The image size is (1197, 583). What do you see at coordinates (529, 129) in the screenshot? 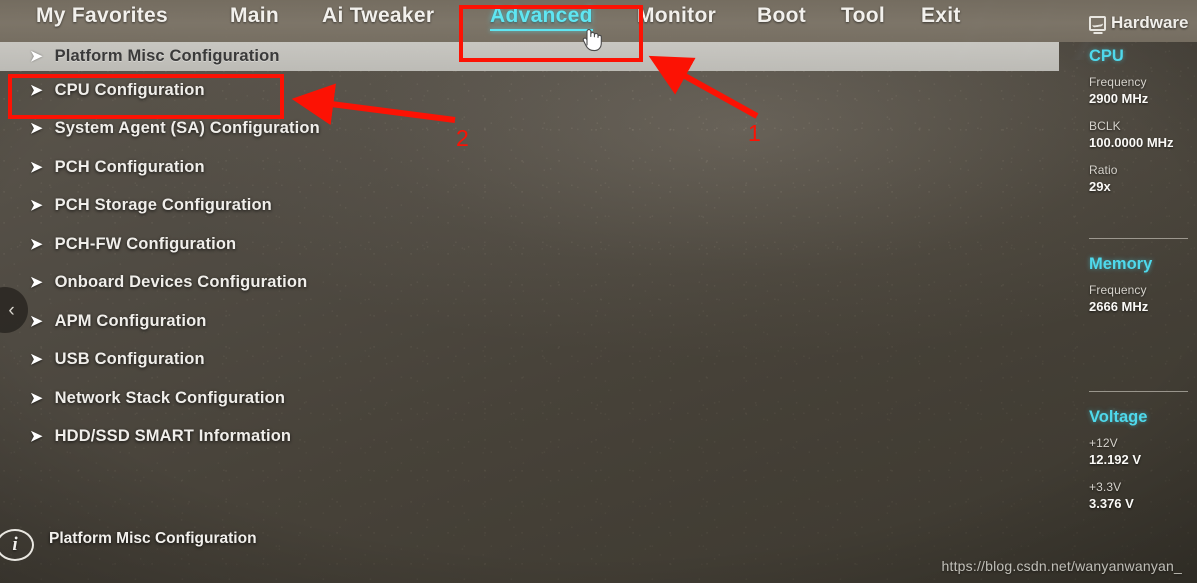
I see `menu-item-system-agent-sa-configuration: ➤ System Agent (SA) Configuration` at bounding box center [529, 129].